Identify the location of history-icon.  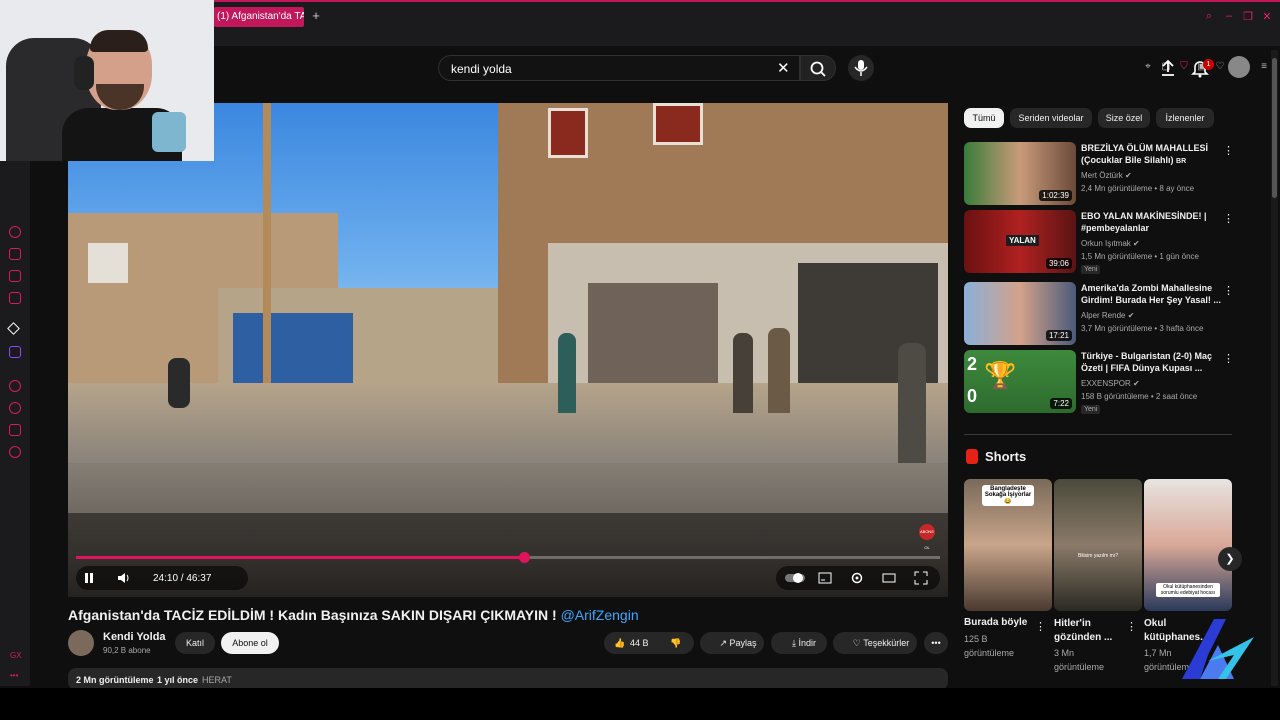
(15, 408).